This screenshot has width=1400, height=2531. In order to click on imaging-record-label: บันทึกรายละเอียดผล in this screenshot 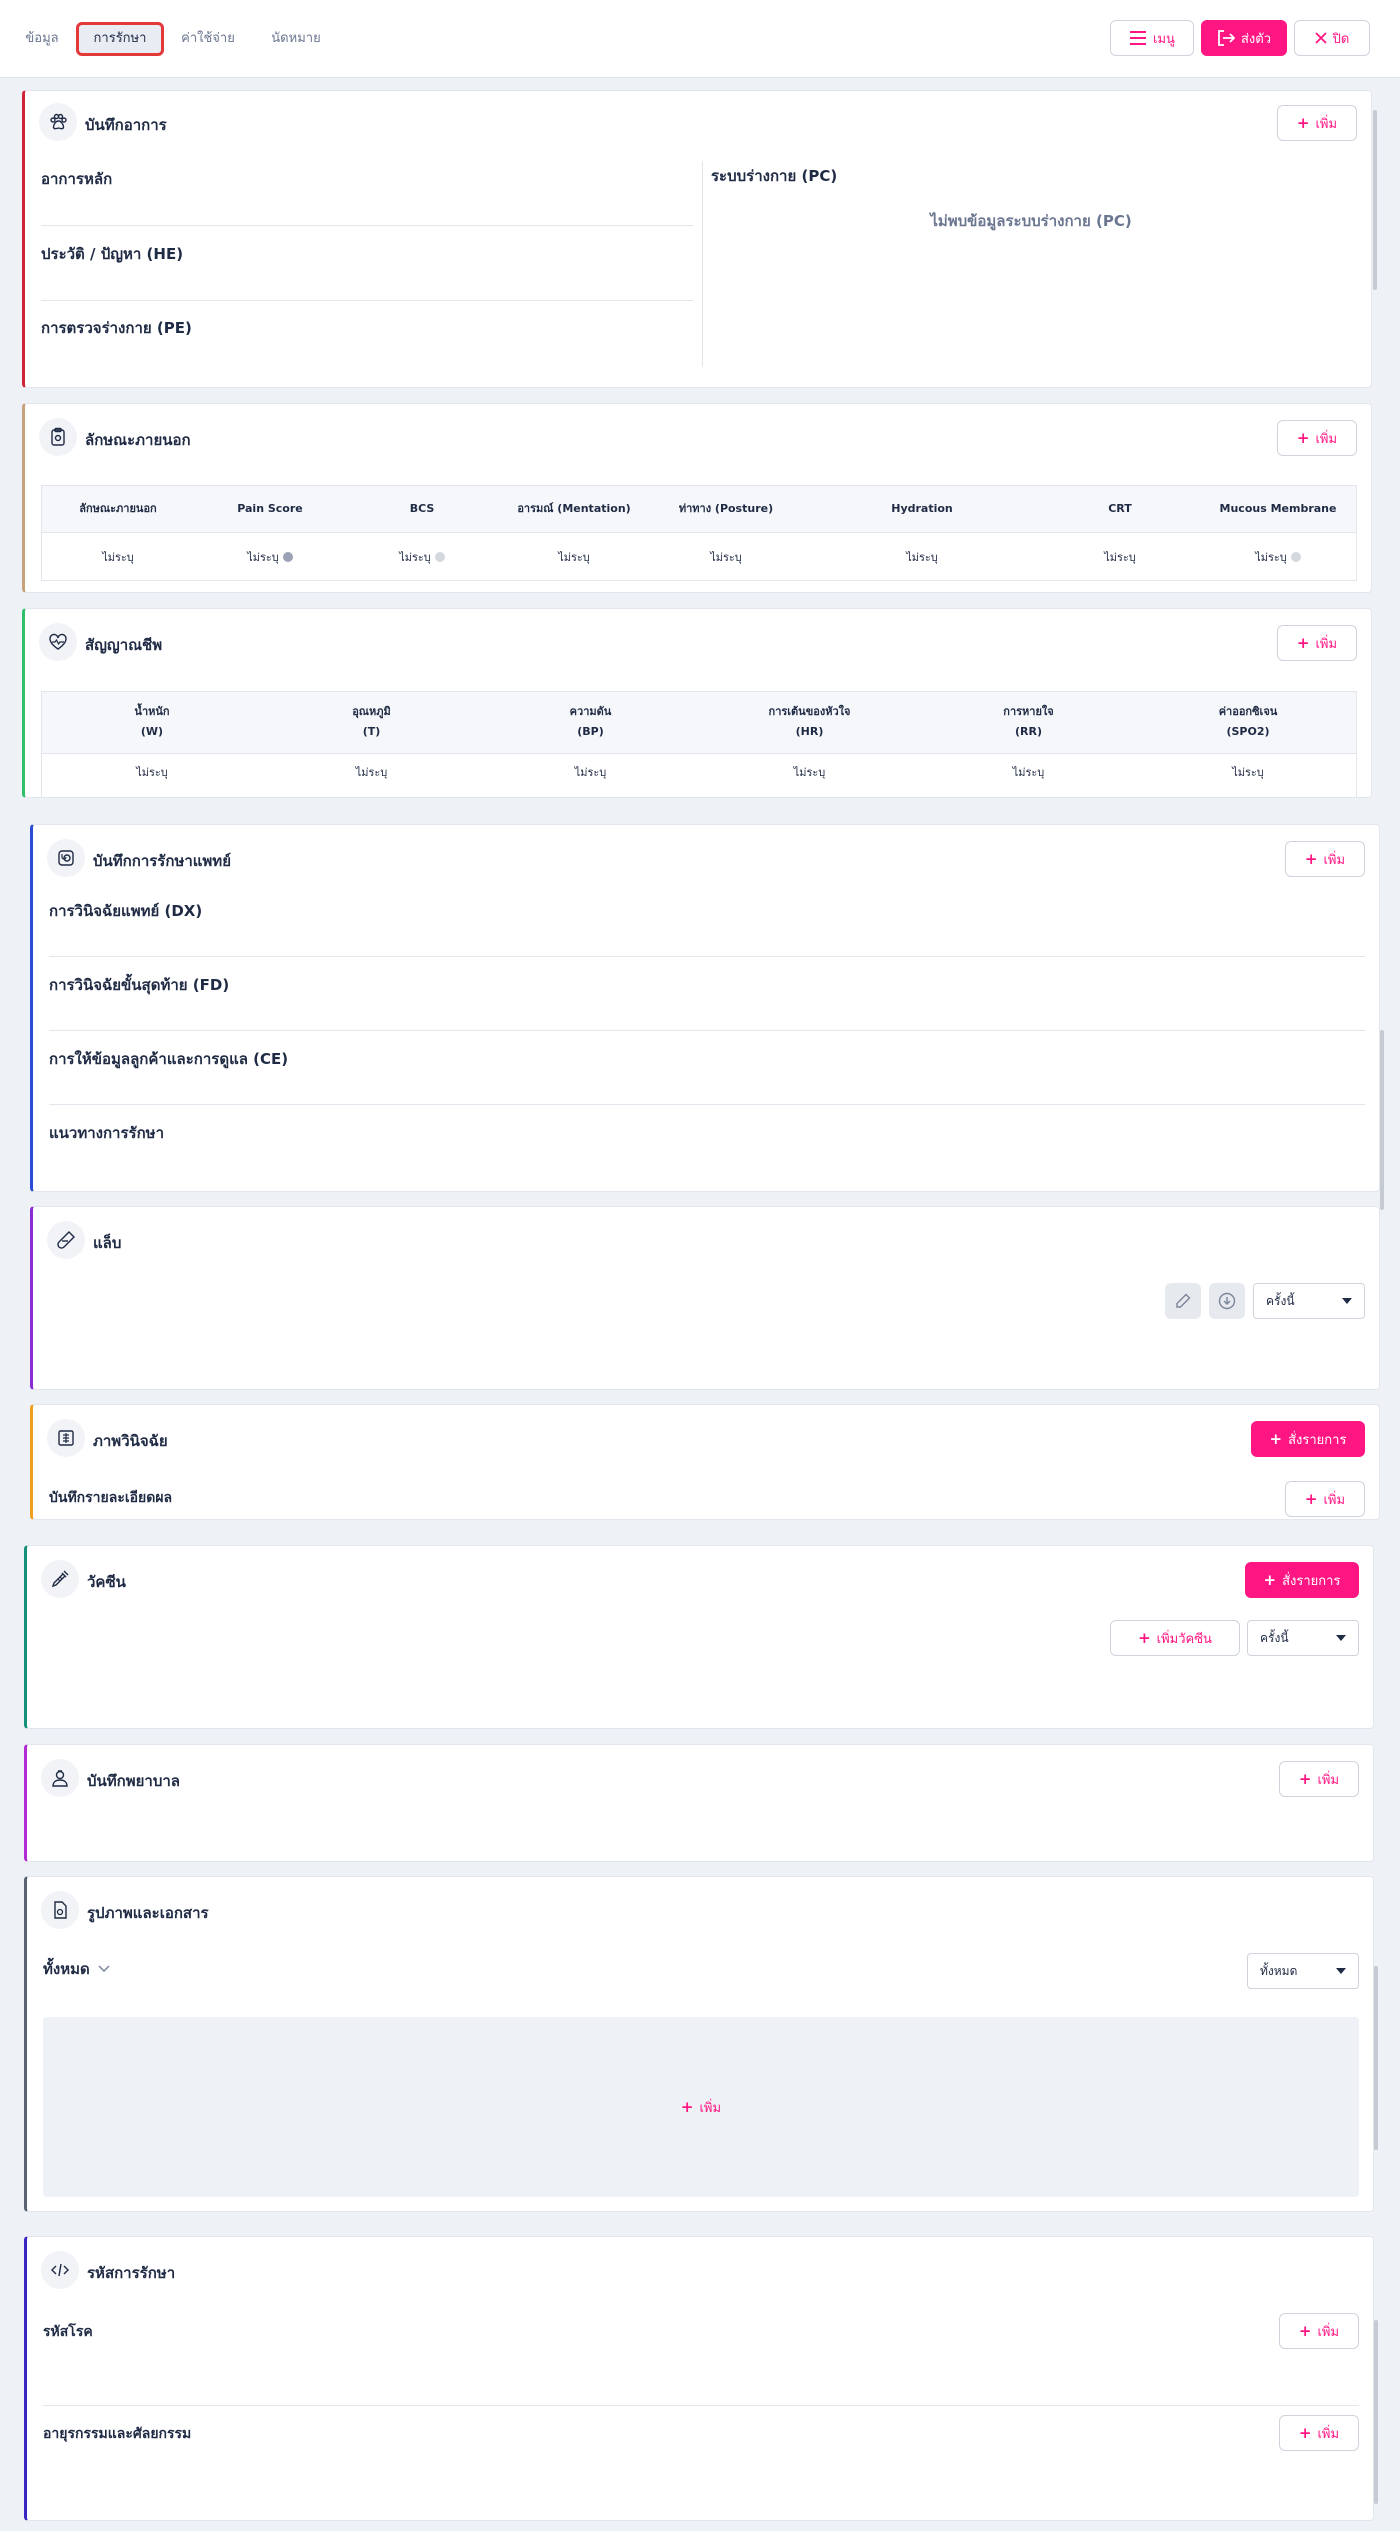, I will do `click(111, 1498)`.